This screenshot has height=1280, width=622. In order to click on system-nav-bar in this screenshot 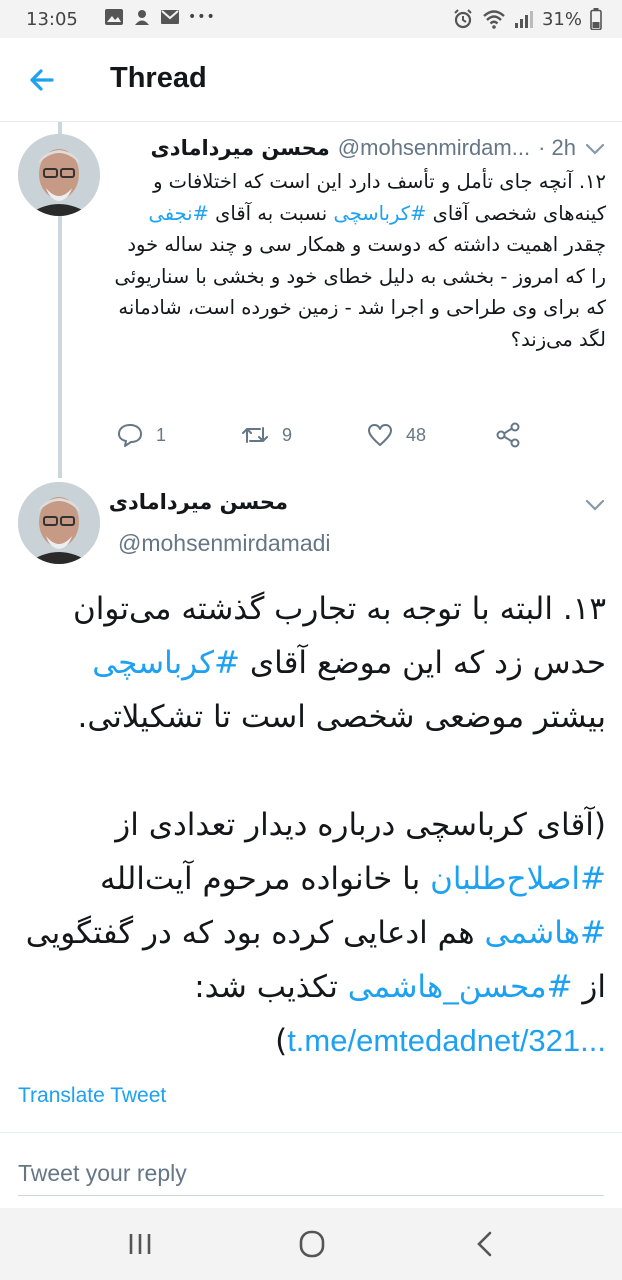, I will do `click(311, 1244)`.